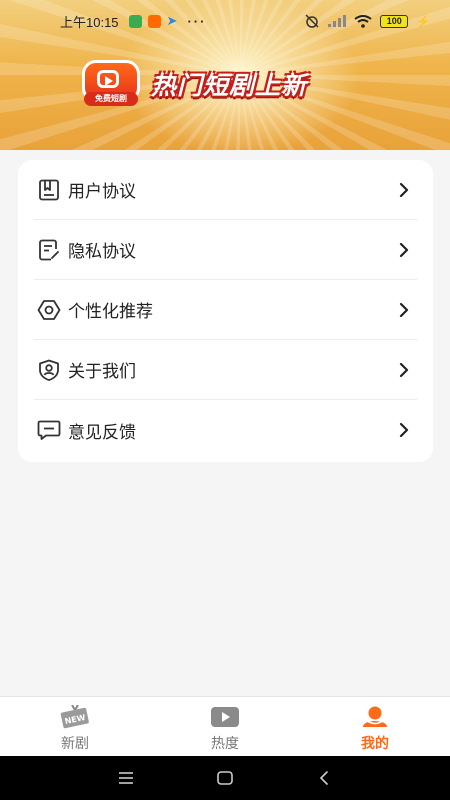 The width and height of the screenshot is (450, 800). I want to click on battery-icon: 100, so click(394, 21).